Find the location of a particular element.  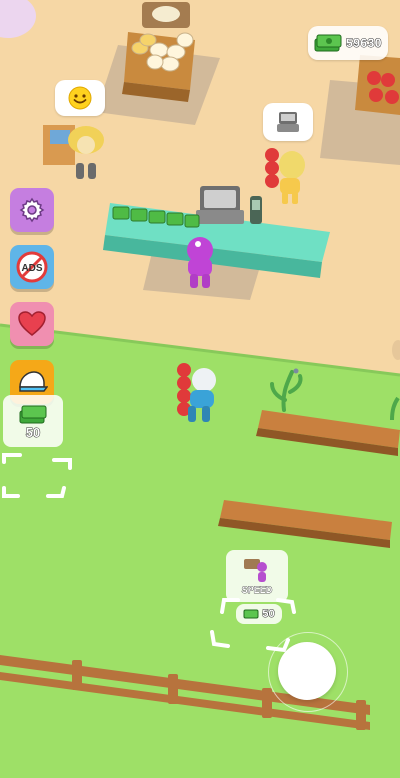

heart-icon is located at coordinates (32, 323).